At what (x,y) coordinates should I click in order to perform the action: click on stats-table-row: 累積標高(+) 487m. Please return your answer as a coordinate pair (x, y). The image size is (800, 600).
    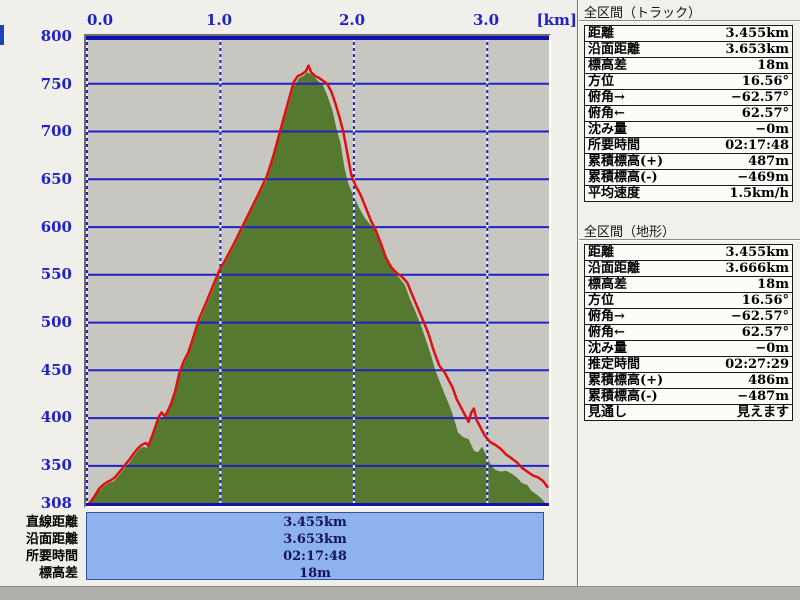
    Looking at the image, I should click on (688, 161).